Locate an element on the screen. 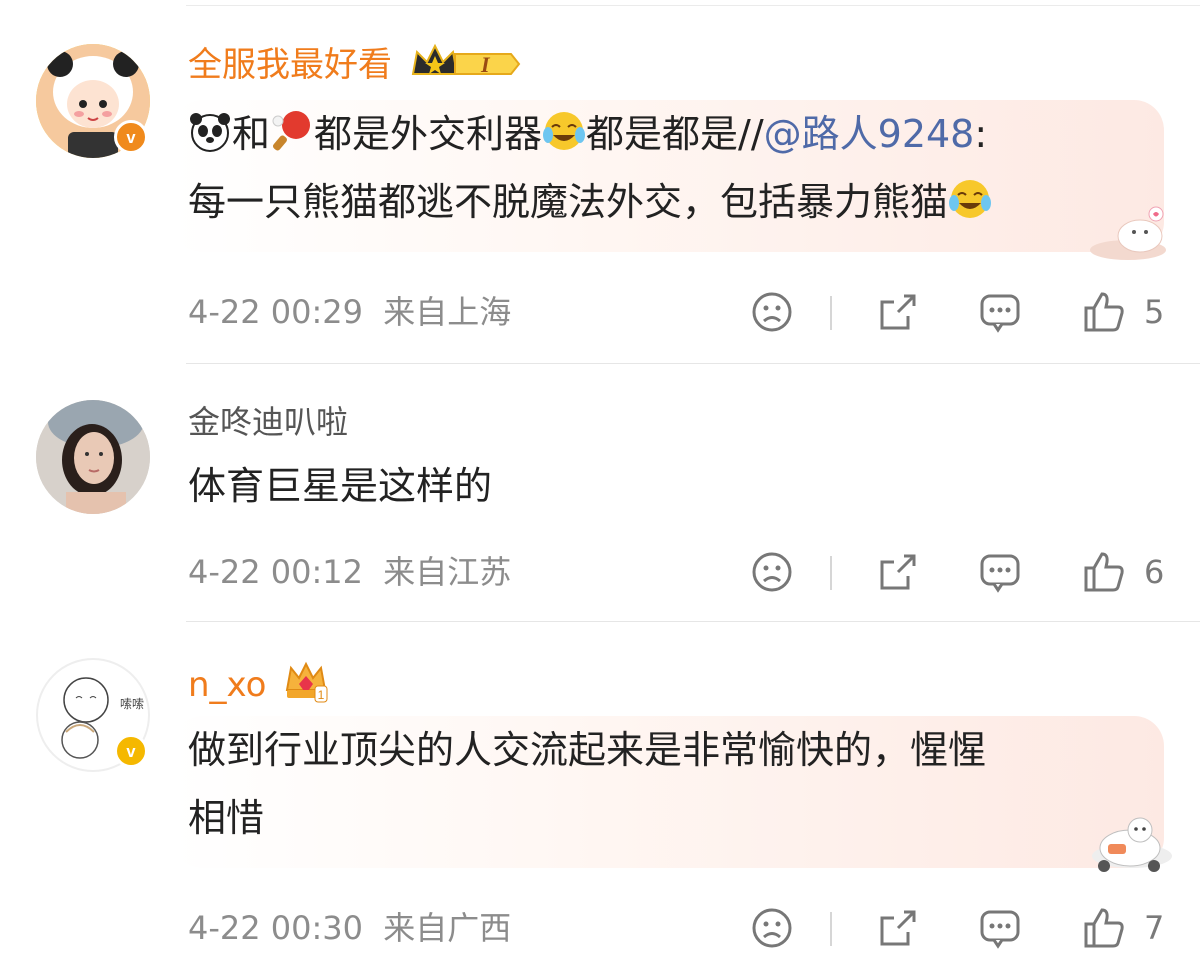  avatar is located at coordinates (93, 457).